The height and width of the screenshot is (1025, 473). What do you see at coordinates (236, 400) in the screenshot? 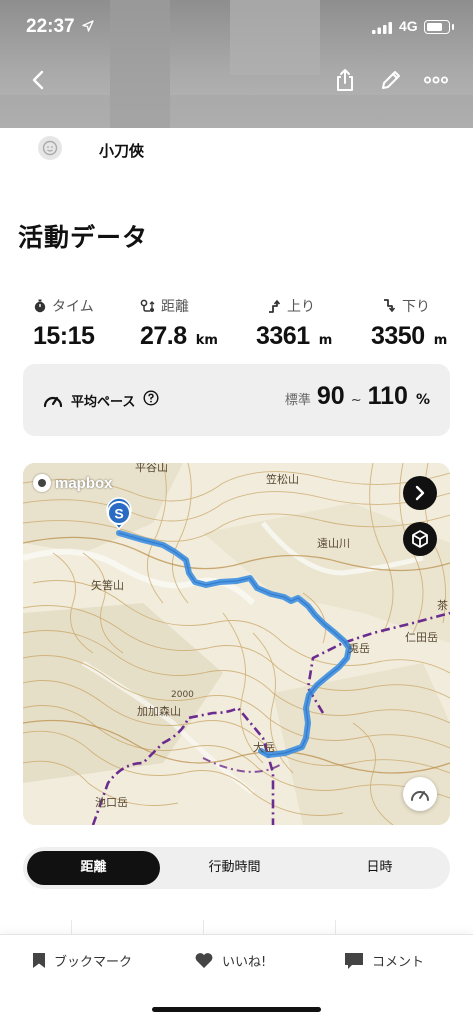
I see `average-pace-card: 平均ペース 標準 90 ~ 110 %` at bounding box center [236, 400].